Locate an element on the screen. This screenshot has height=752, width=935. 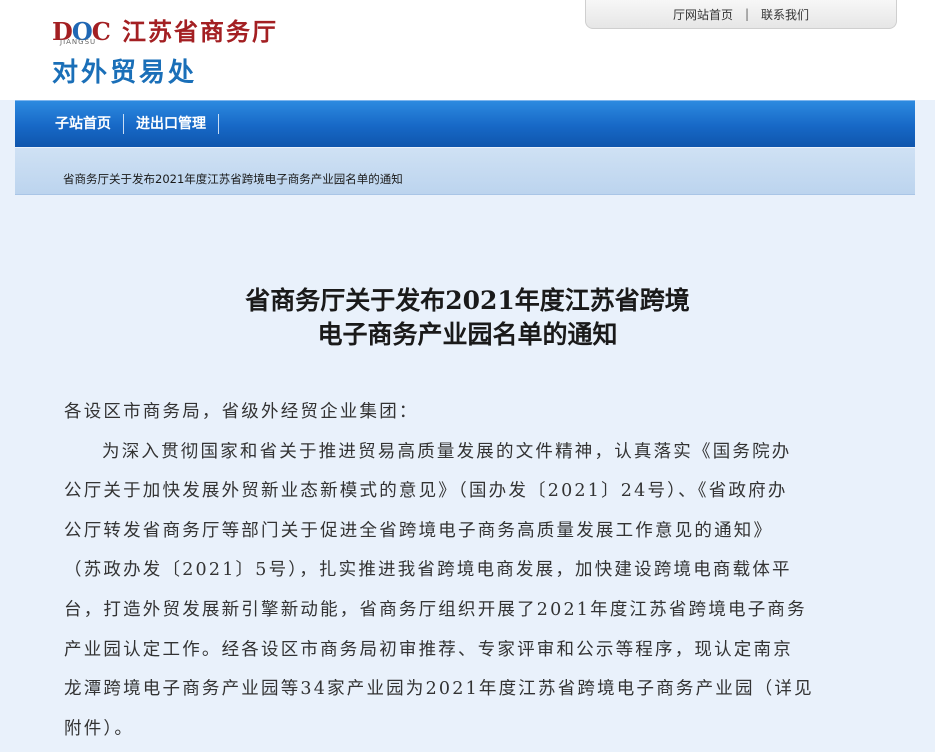
article-paragraph-line: 台，打造外贸发展新引擎新动能，省商务厅组织开展了2021年度江苏省跨境电子商务 is located at coordinates (435, 609).